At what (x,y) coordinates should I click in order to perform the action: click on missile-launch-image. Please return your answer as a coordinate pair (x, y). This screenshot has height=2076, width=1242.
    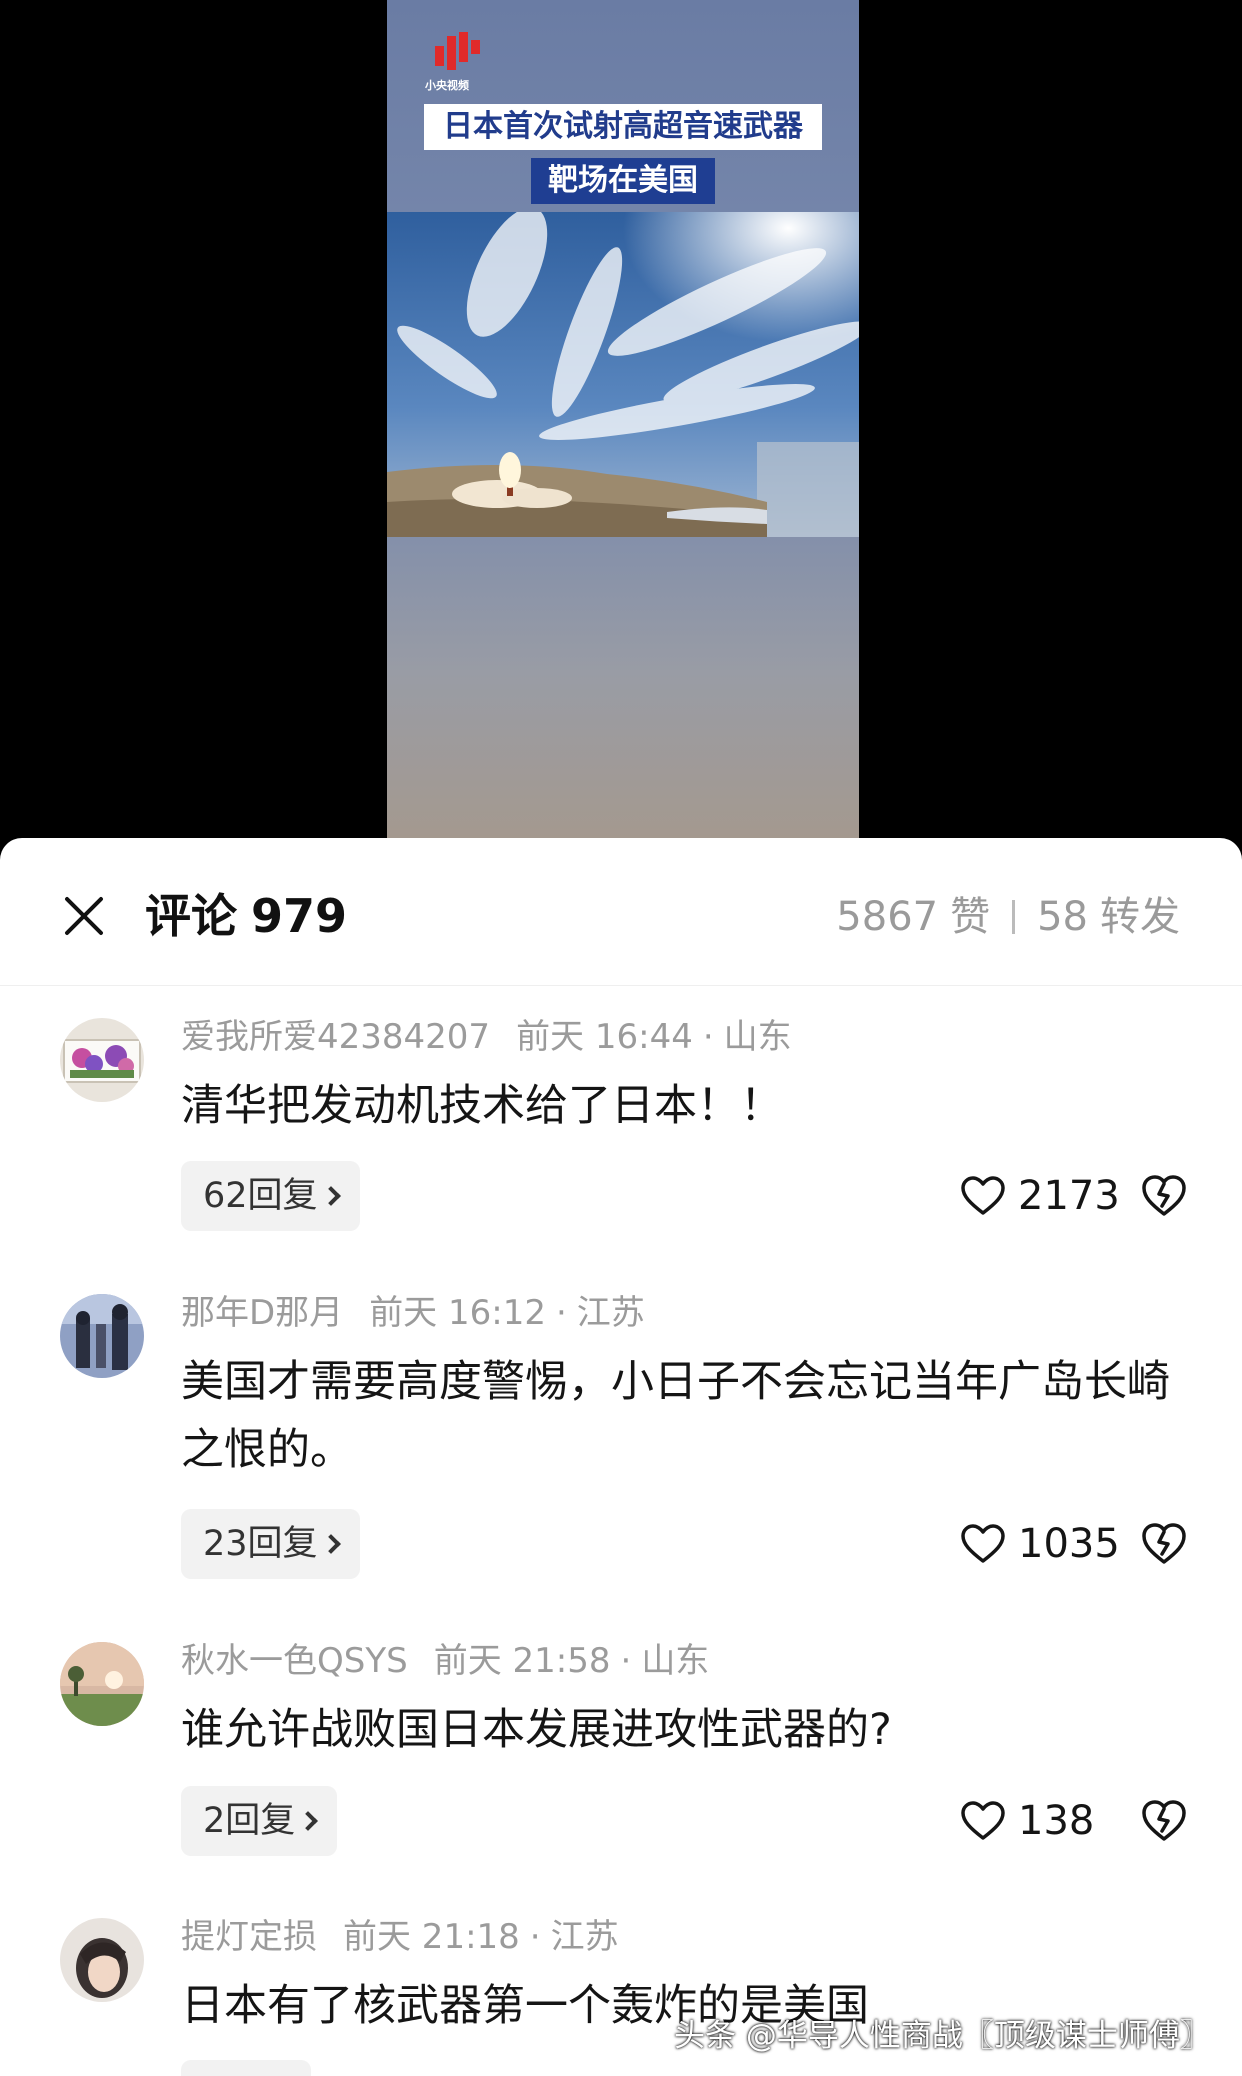
    Looking at the image, I should click on (623, 374).